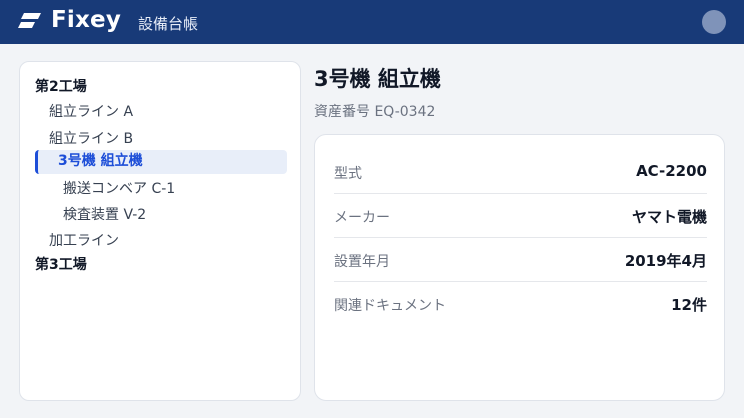  I want to click on tree-item-line-b: 組立ライン B, so click(91, 138).